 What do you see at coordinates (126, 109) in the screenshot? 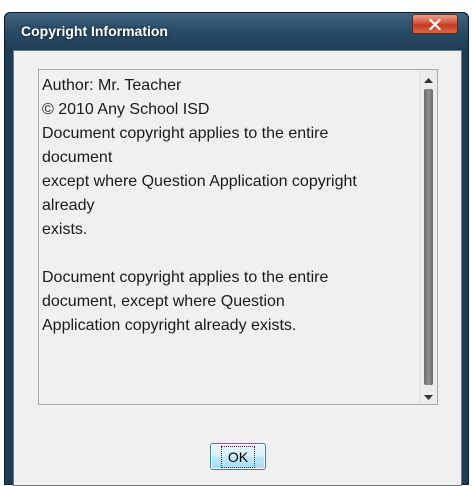
I see `text-line: © 2010 Any School ISD` at bounding box center [126, 109].